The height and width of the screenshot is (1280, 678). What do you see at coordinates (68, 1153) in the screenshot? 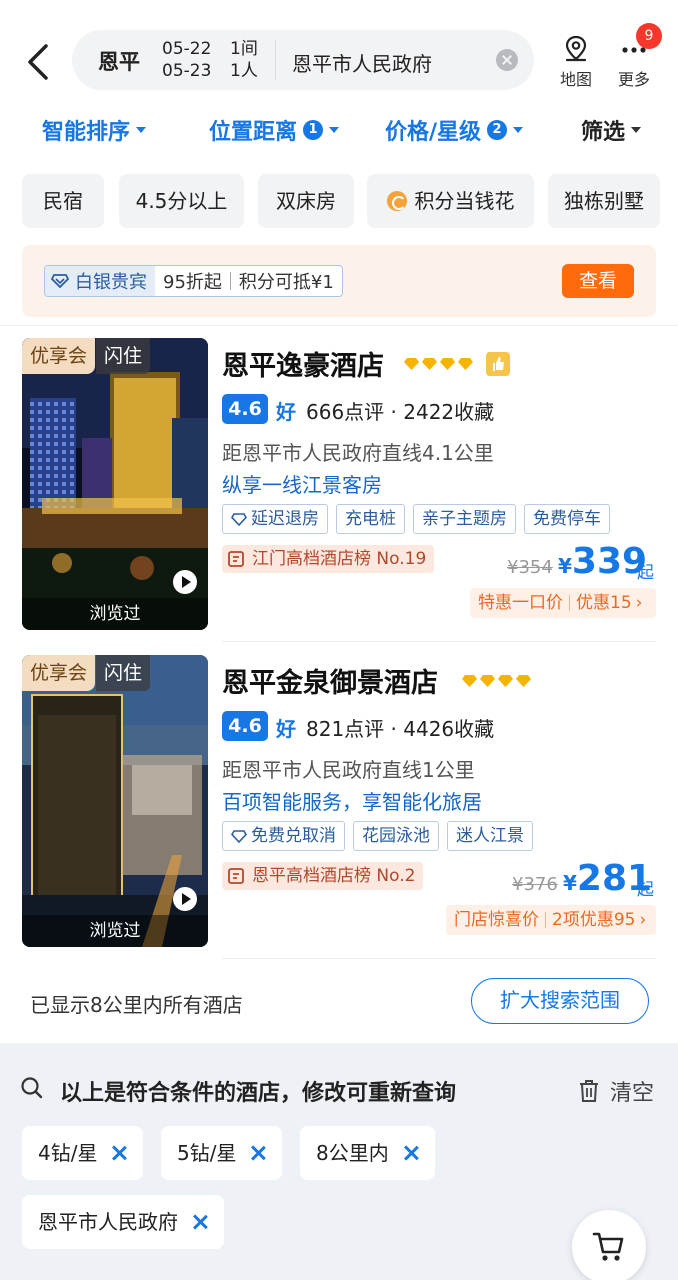
I see `condition-tag-label: 4钻/星` at bounding box center [68, 1153].